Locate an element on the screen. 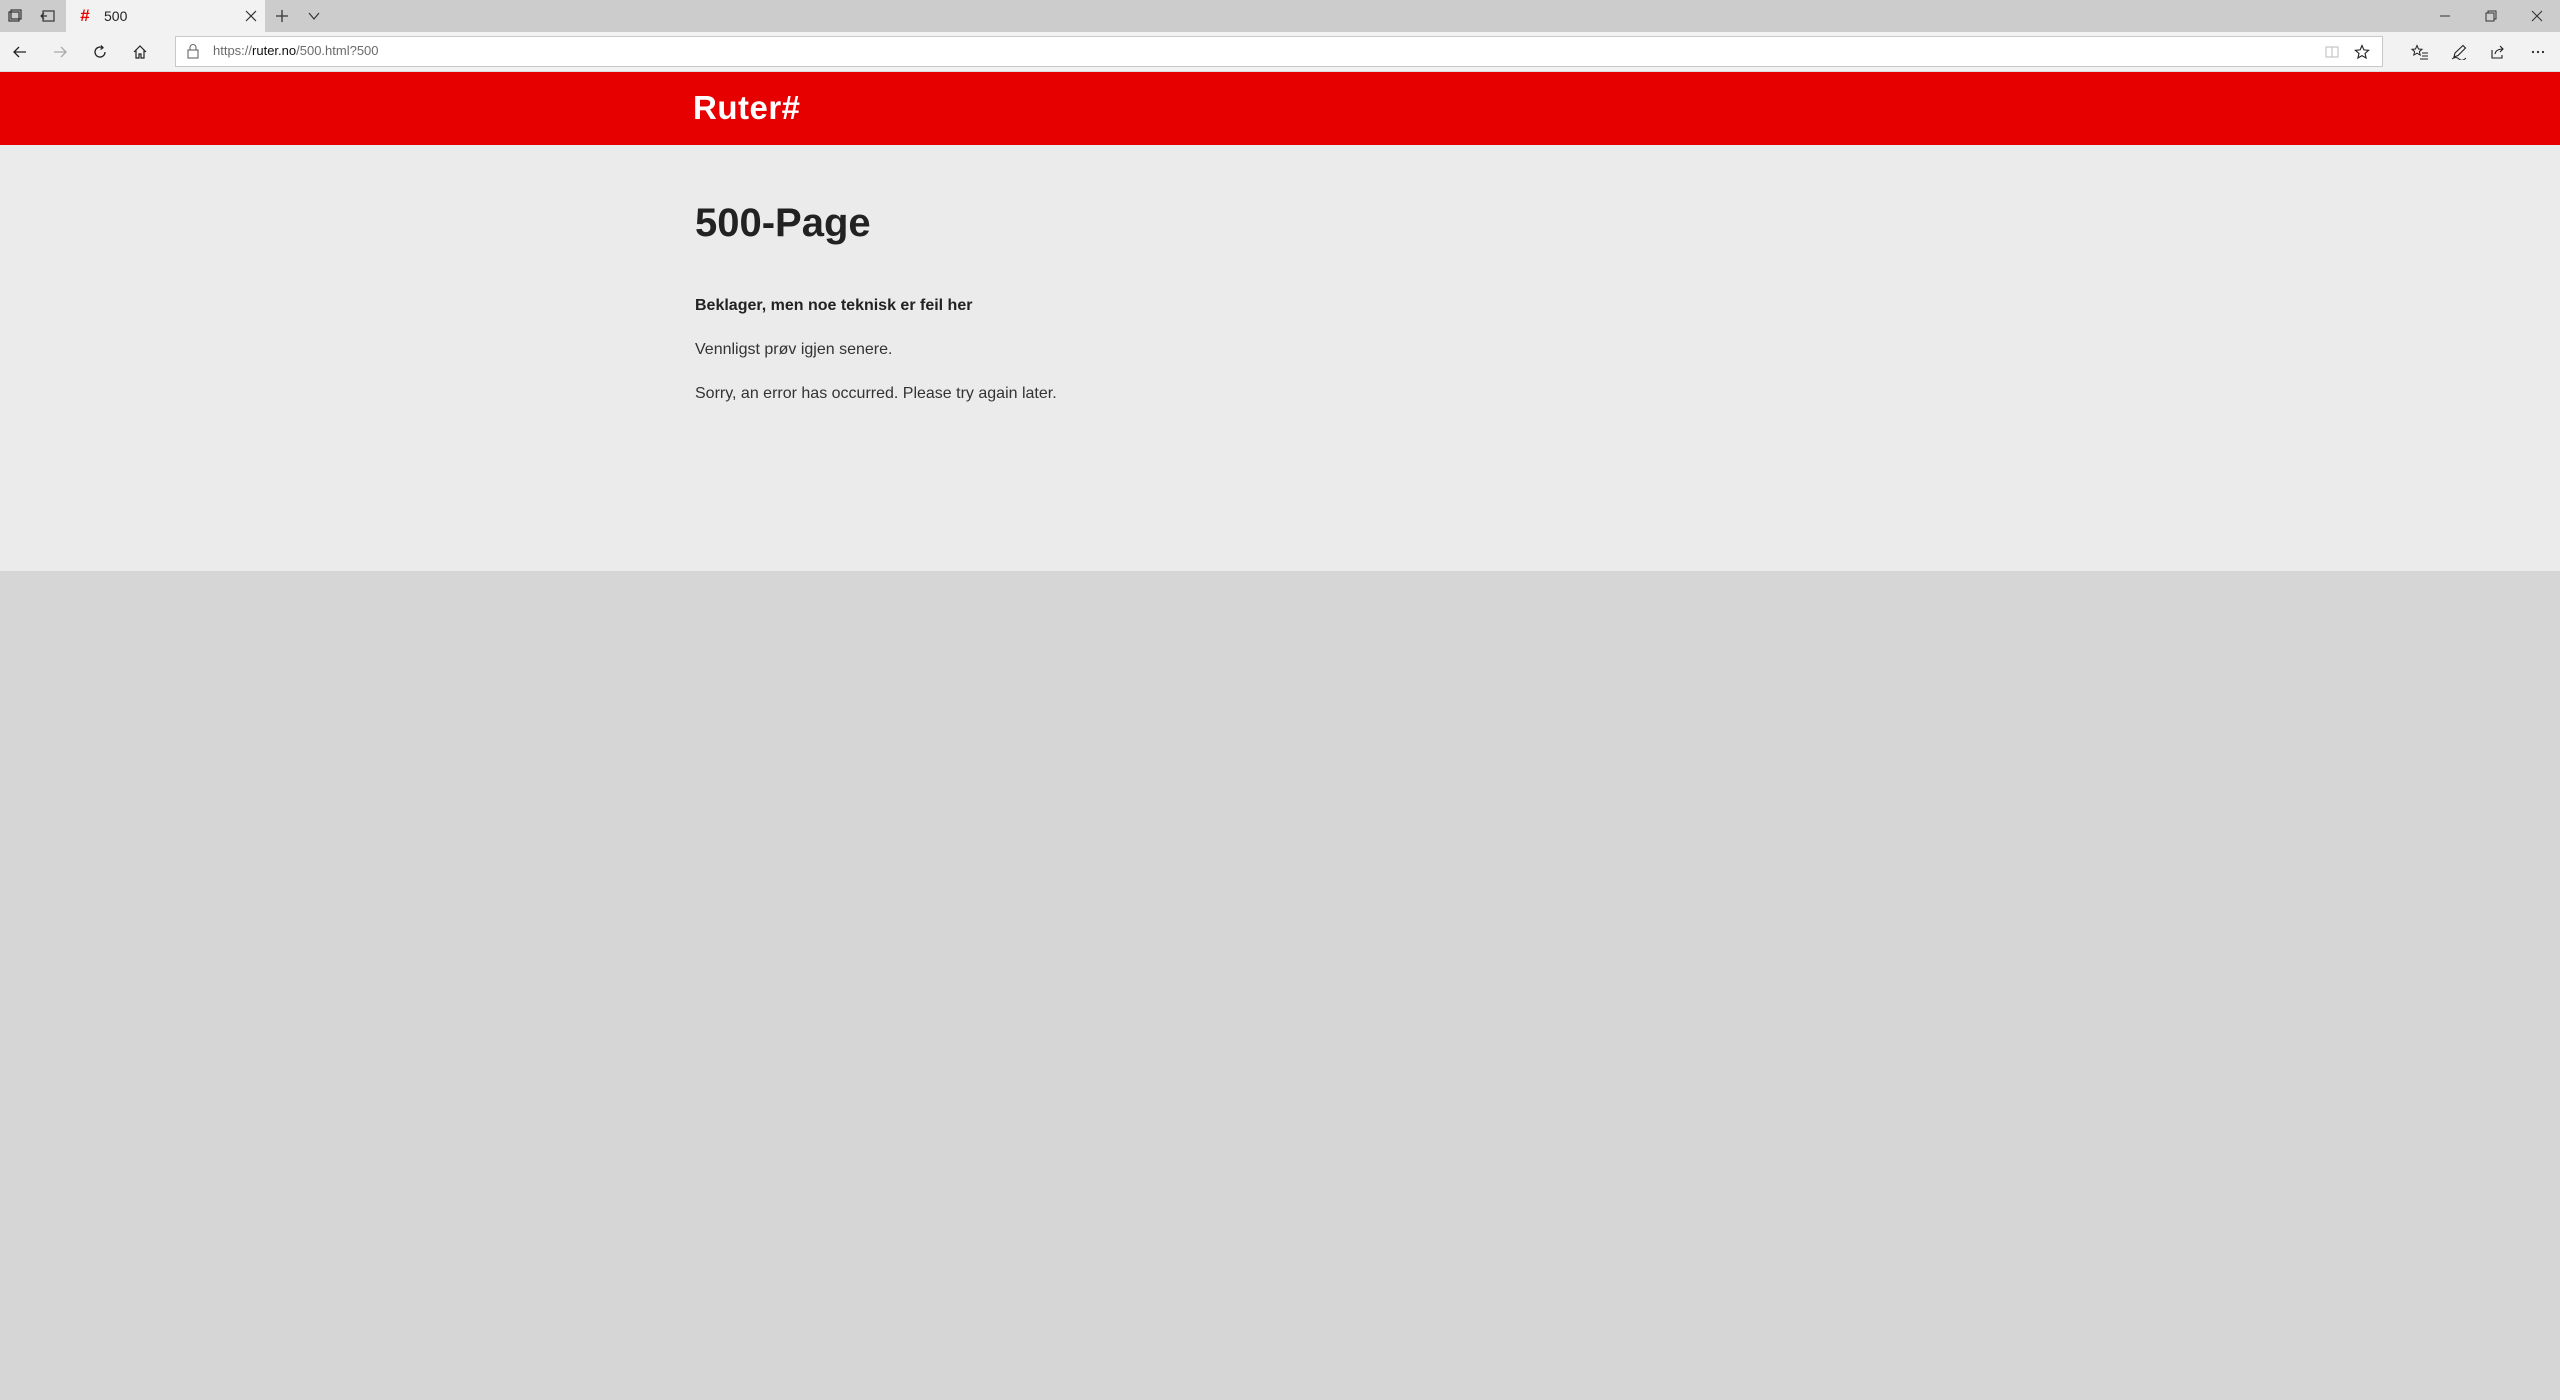  back-arrow-icon is located at coordinates (20, 52).